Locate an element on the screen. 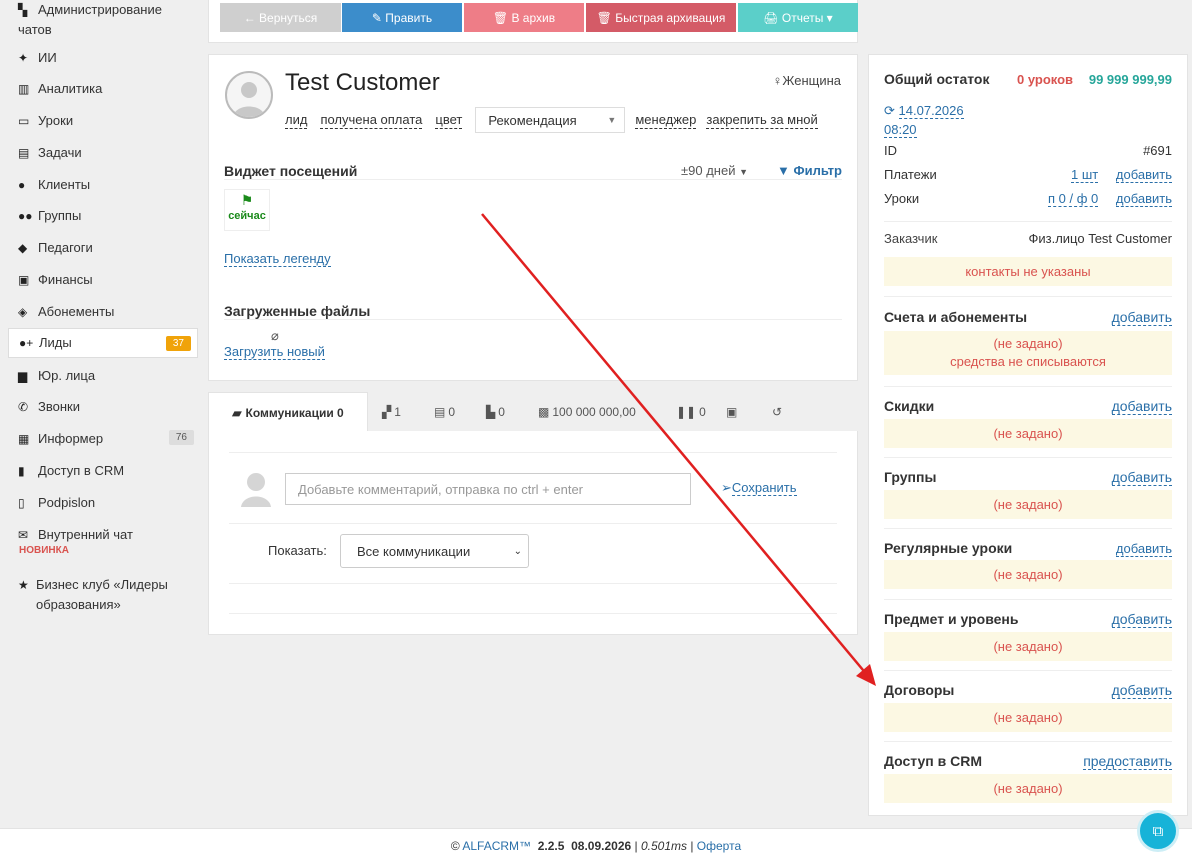  subject-alert: (не задано) is located at coordinates (1028, 646).